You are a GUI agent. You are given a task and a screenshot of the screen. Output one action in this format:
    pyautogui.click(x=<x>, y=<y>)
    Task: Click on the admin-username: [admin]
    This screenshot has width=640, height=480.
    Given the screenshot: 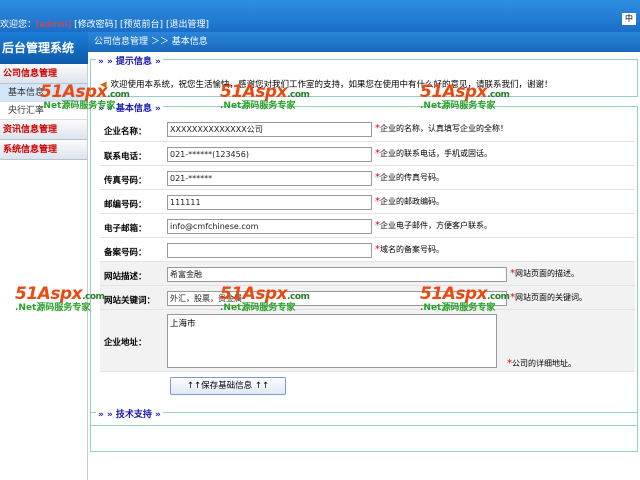 What is the action you would take?
    pyautogui.click(x=54, y=25)
    